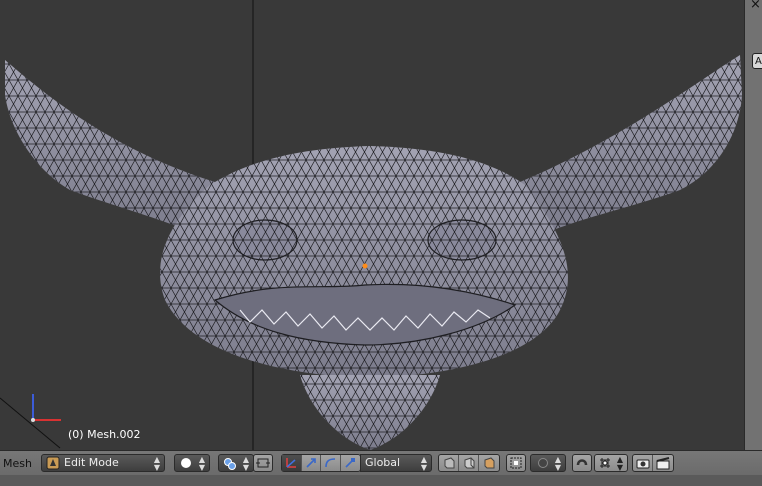 This screenshot has width=762, height=486. I want to click on render-buttons, so click(653, 463).